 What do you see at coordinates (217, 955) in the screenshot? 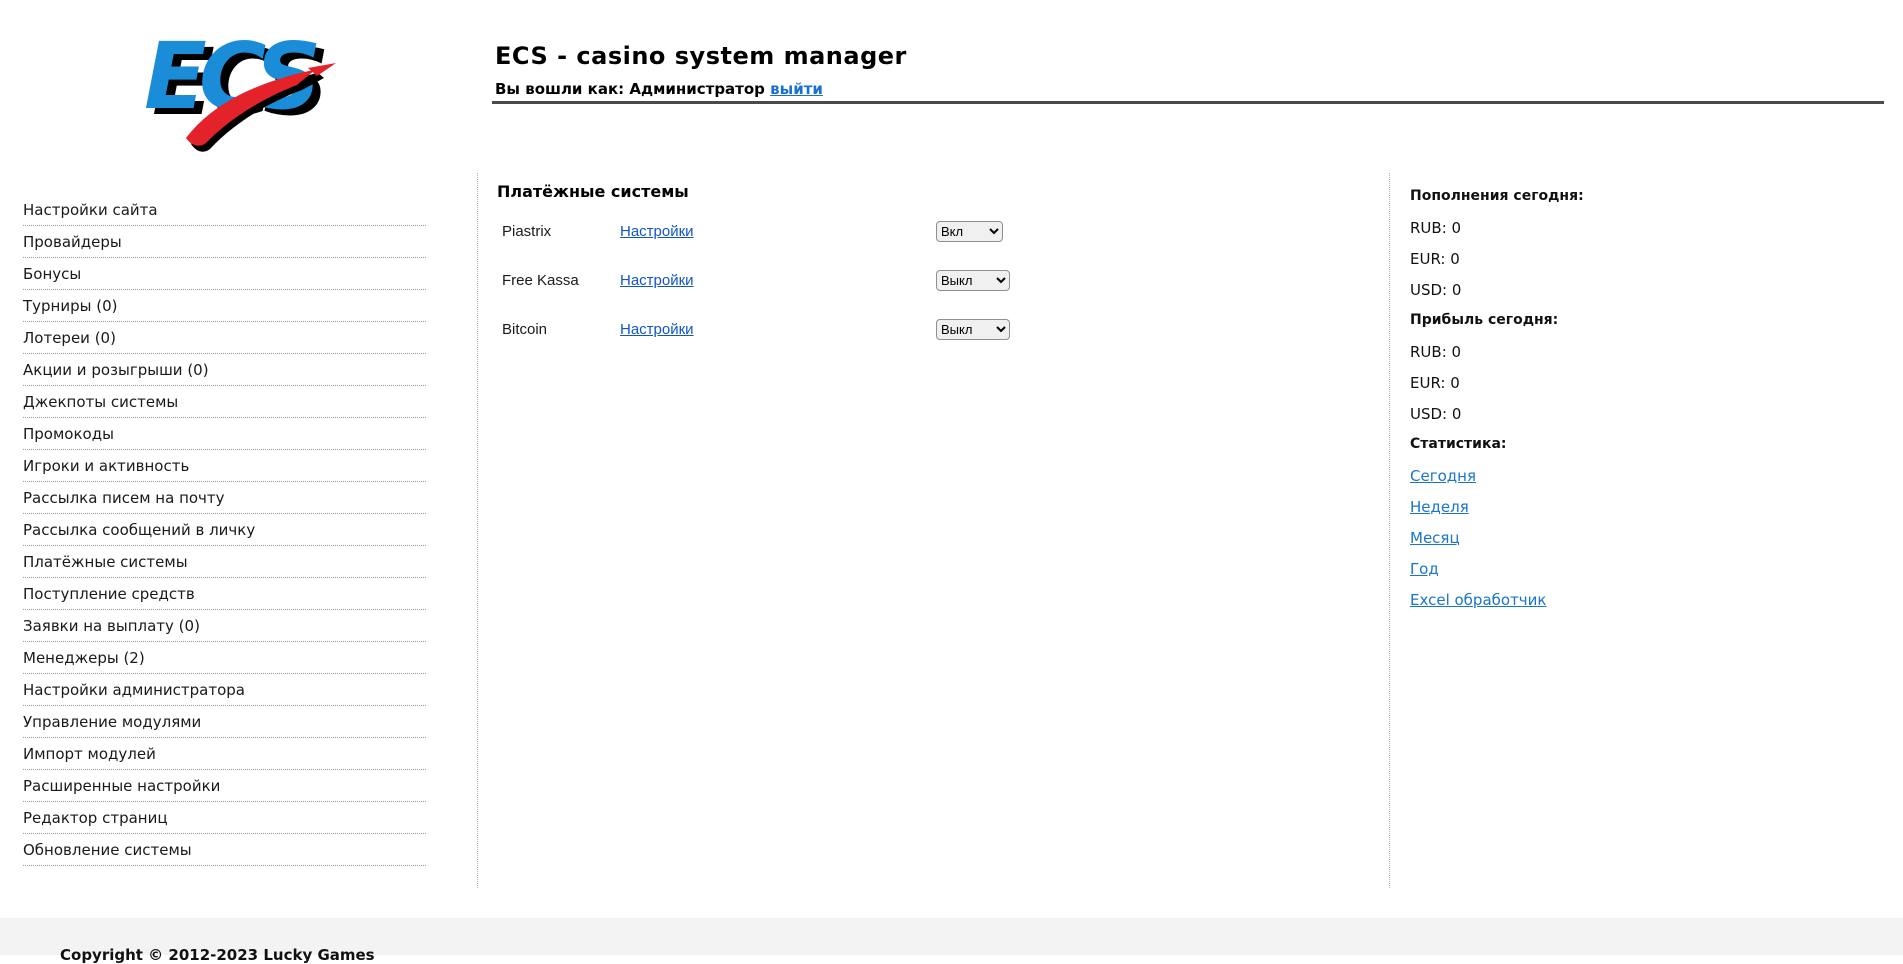
I see `copyright-text: Copyright © 2012-2023 Lucky Games` at bounding box center [217, 955].